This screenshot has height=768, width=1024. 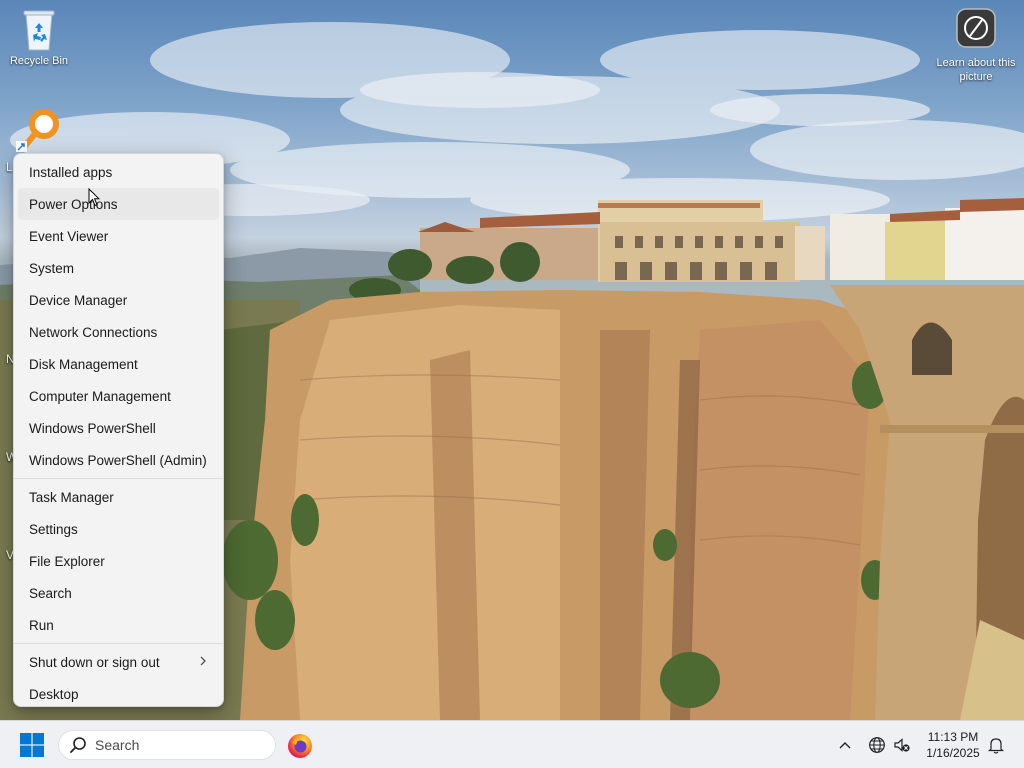 I want to click on bell-icon, so click(x=996, y=746).